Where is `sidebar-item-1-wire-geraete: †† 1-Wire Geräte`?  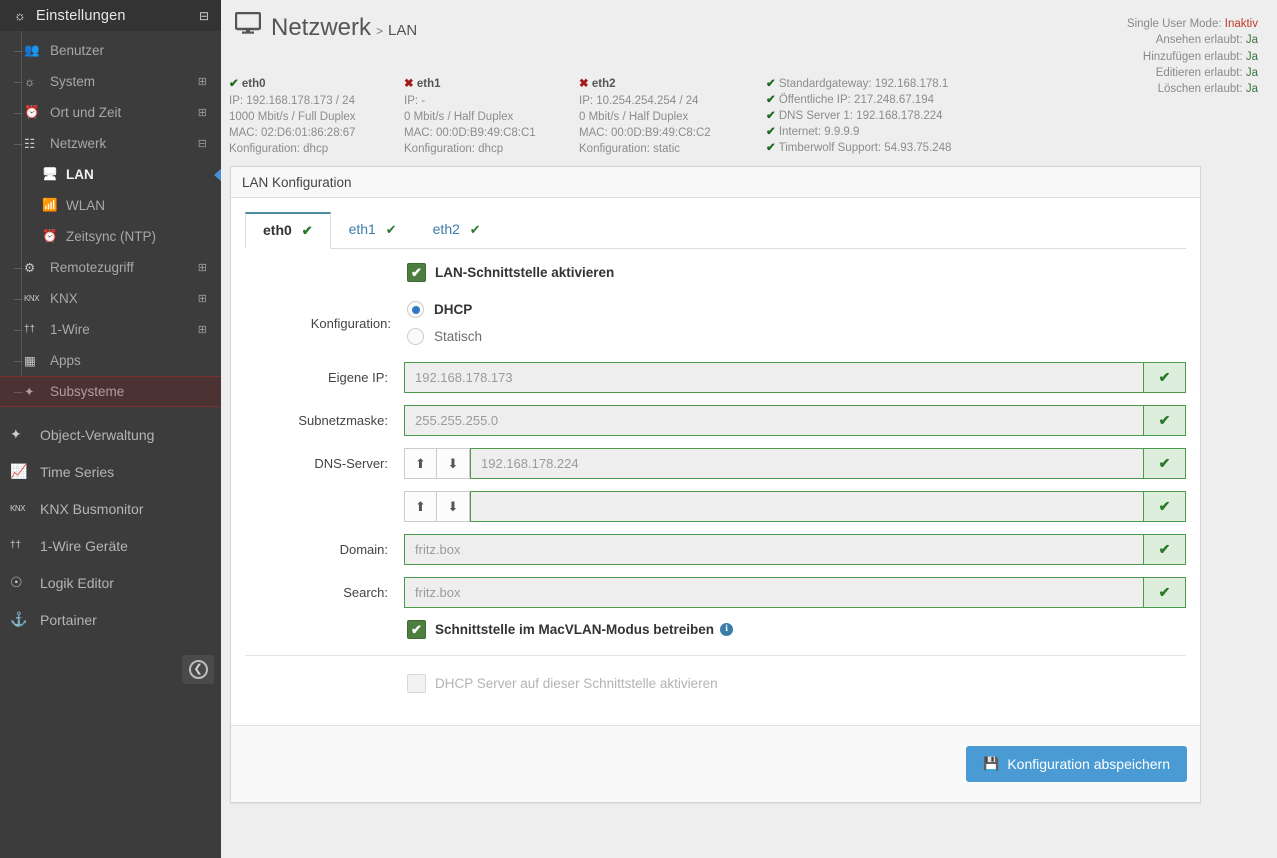
sidebar-item-1-wire-geraete: †† 1-Wire Geräte is located at coordinates (110, 545).